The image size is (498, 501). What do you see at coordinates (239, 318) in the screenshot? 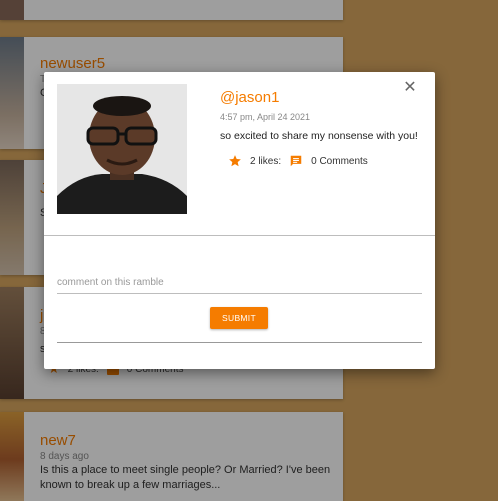
I see `submit-button: SUBMIT` at bounding box center [239, 318].